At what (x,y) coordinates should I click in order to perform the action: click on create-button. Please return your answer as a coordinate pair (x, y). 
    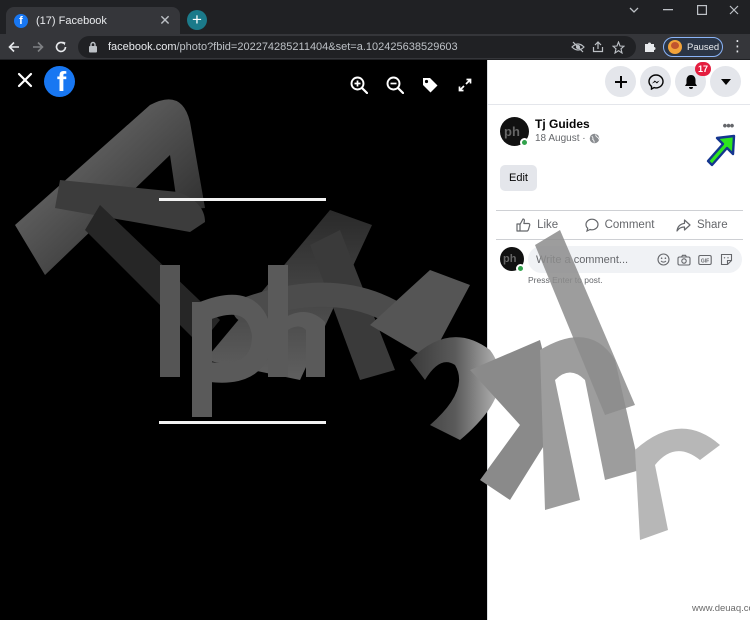
    Looking at the image, I should click on (620, 81).